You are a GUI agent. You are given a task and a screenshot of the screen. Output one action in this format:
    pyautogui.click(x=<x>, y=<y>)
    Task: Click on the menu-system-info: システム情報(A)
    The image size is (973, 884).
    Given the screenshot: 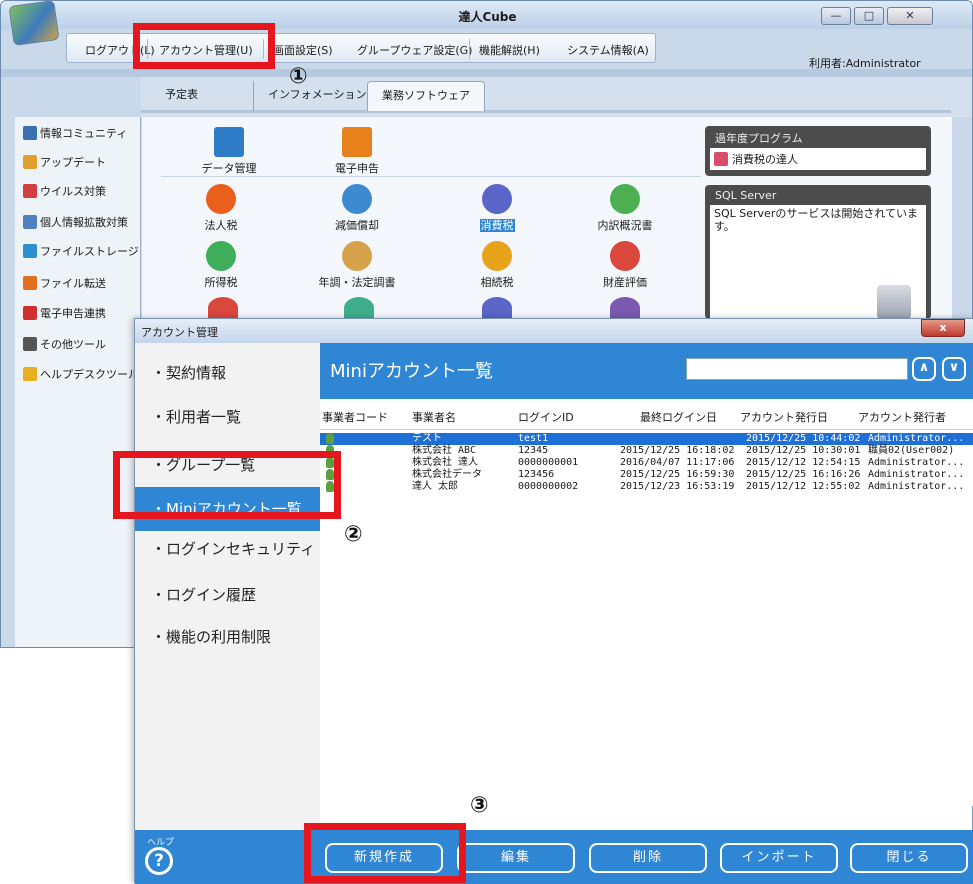 What is the action you would take?
    pyautogui.click(x=608, y=50)
    